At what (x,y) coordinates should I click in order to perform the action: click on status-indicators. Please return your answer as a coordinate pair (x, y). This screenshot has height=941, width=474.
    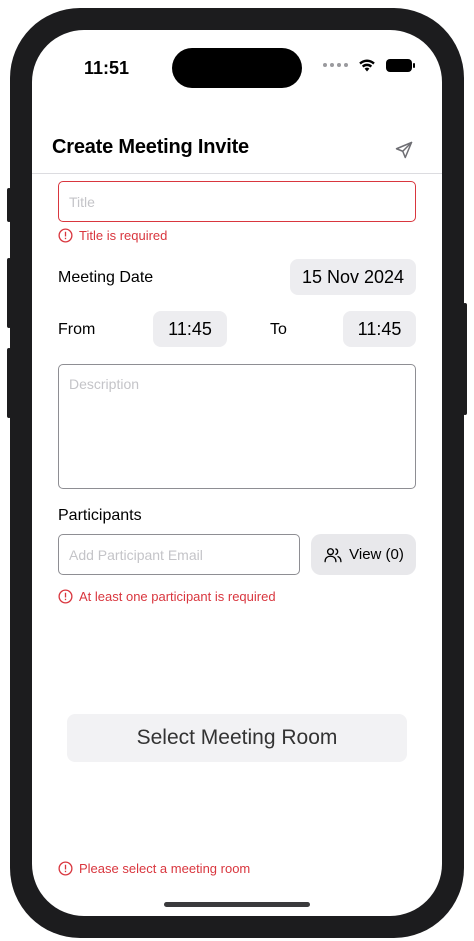
    Looking at the image, I should click on (369, 65).